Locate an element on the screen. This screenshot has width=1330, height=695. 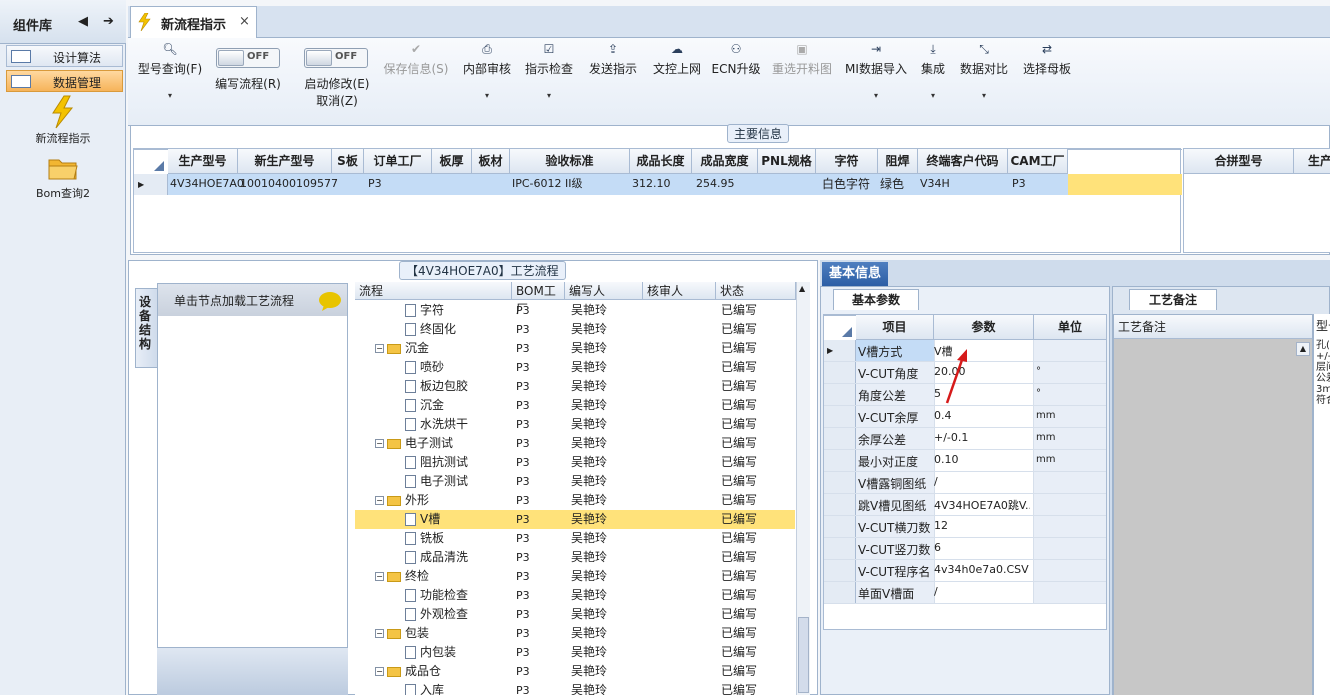
tree-row: V槽 P3 吴艳玲 已编写 is located at coordinates (575, 519).